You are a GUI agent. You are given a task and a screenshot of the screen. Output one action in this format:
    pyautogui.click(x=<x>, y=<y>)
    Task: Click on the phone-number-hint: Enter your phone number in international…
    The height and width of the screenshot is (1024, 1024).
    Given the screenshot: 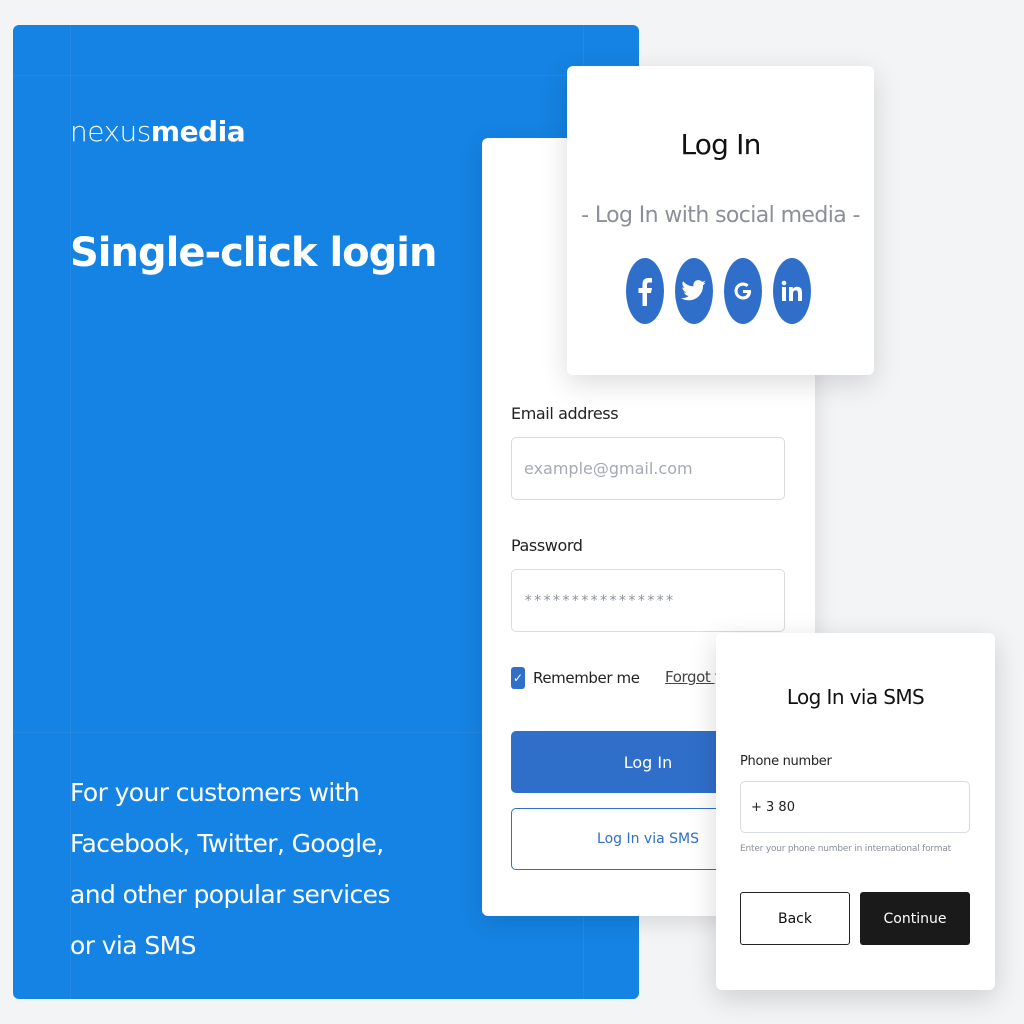 What is the action you would take?
    pyautogui.click(x=845, y=849)
    